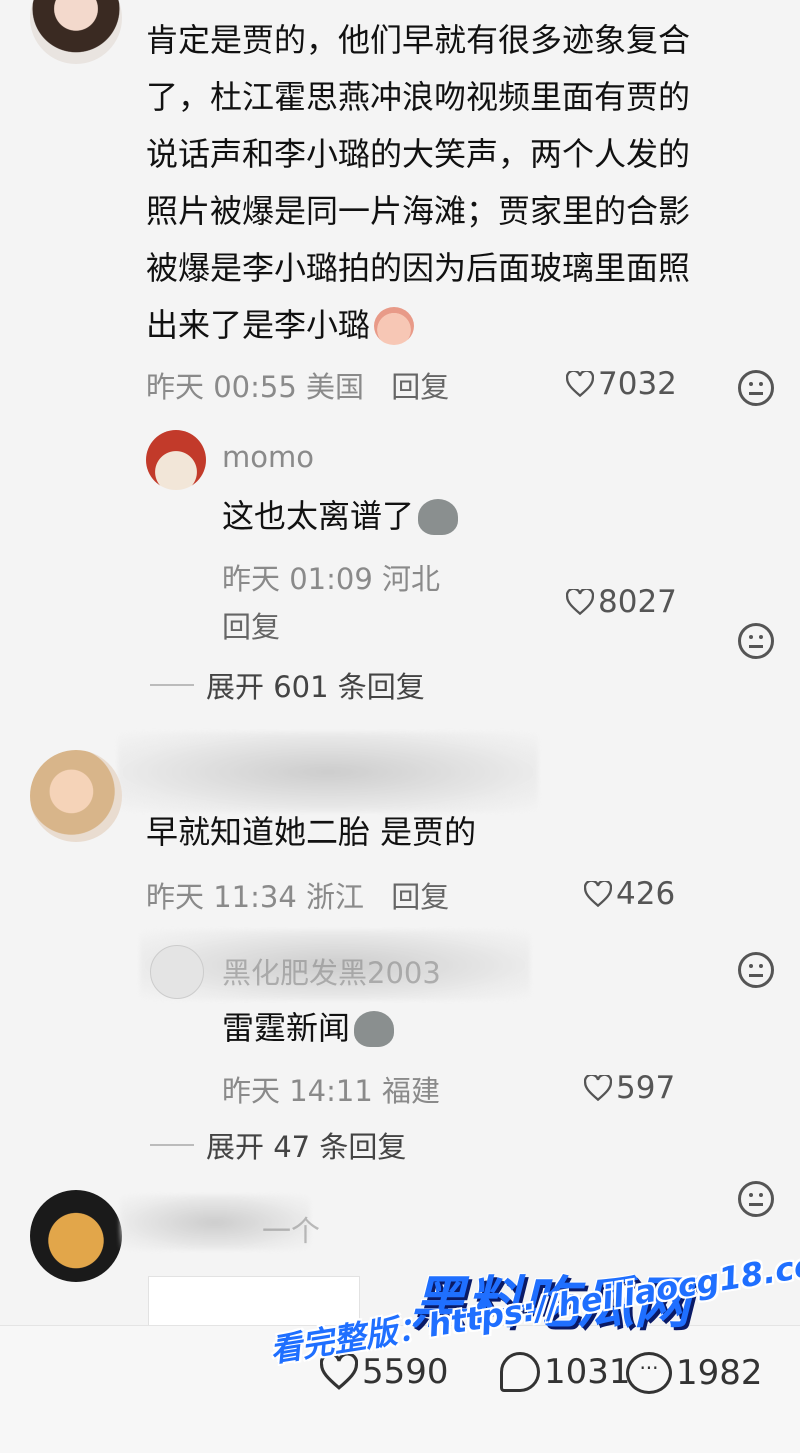  Describe the element at coordinates (176, 460) in the screenshot. I see `avatar-reply-momo` at that location.